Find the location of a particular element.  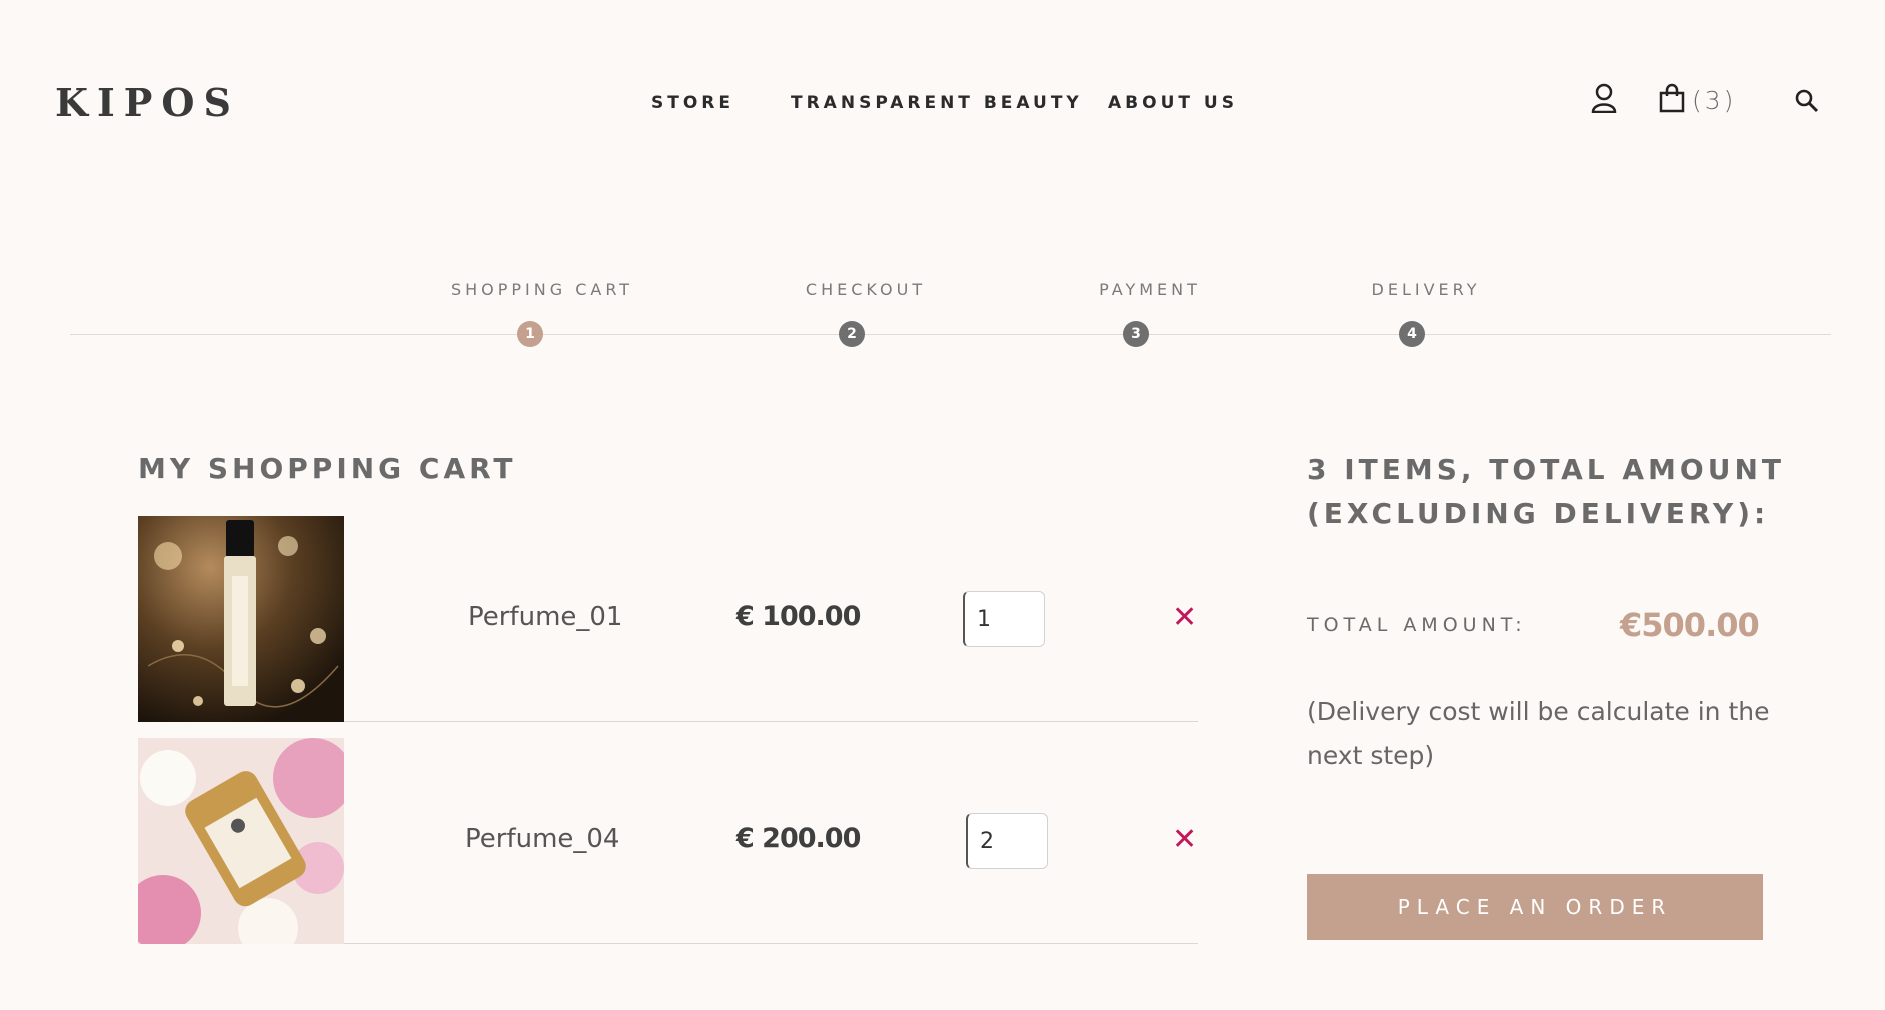

cart-count: (3) is located at coordinates (1714, 100).